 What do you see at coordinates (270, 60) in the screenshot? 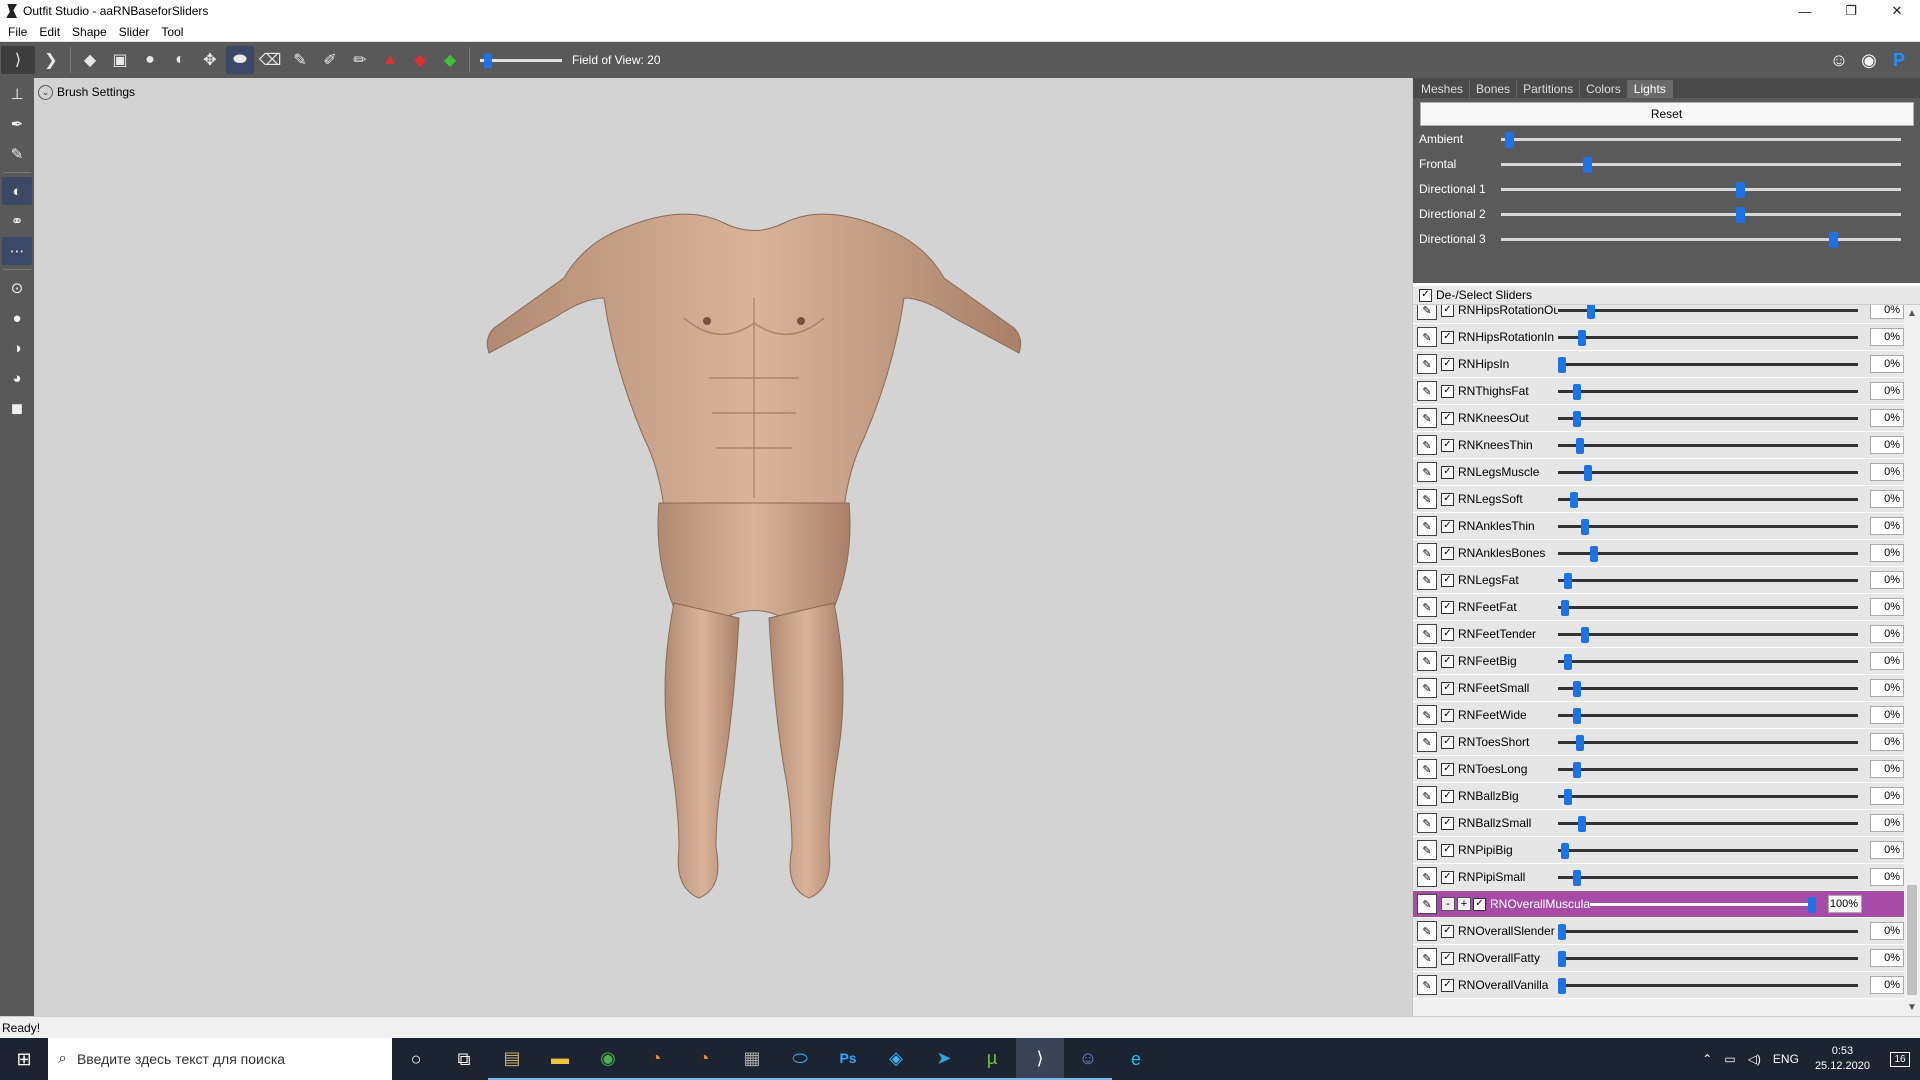
I see `undiff-brush-icon: ⌫` at bounding box center [270, 60].